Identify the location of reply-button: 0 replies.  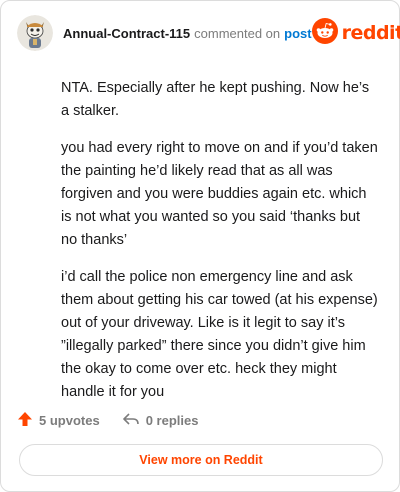
(160, 420).